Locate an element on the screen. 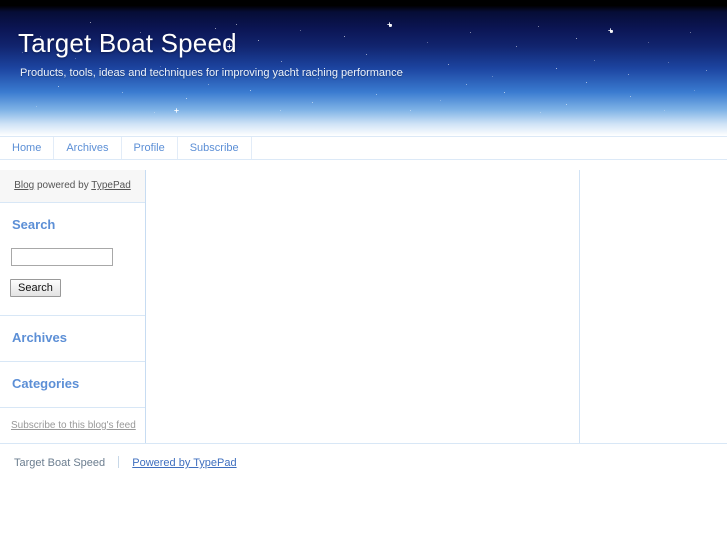  nav-item-profile: Profile is located at coordinates (150, 148).